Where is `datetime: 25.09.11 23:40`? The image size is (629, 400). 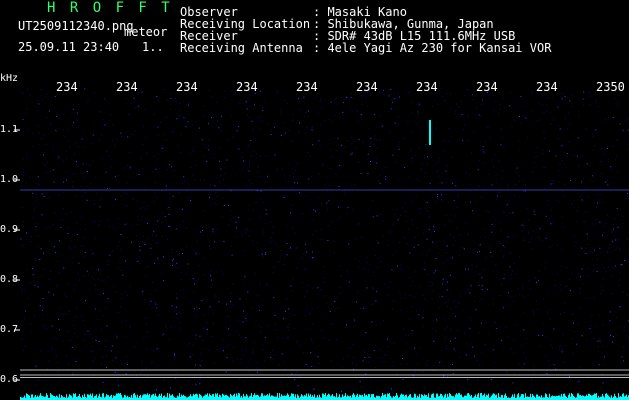 datetime: 25.09.11 23:40 is located at coordinates (69, 47).